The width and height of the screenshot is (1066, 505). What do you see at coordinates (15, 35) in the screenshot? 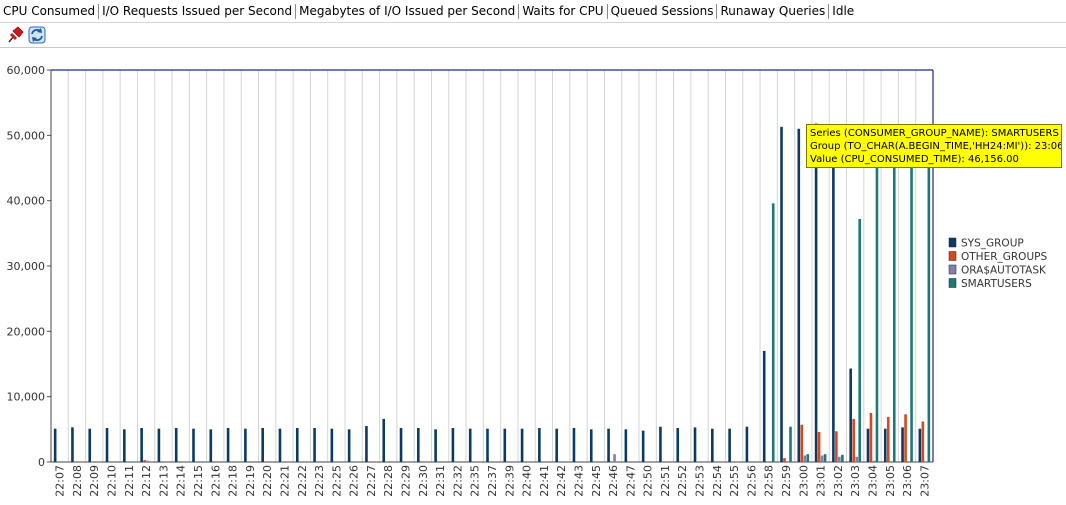
I see `pin-icon` at bounding box center [15, 35].